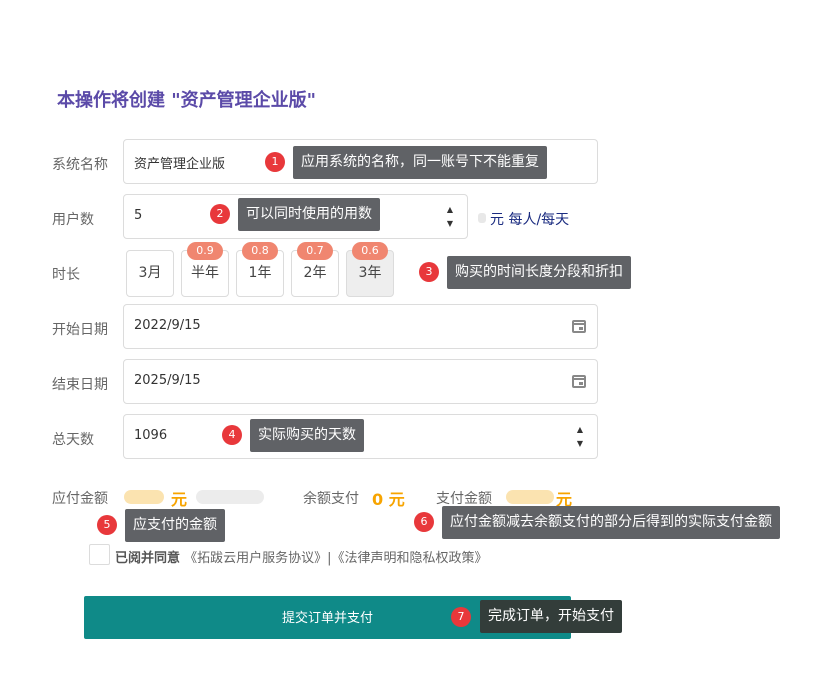 Image resolution: width=839 pixels, height=699 pixels. Describe the element at coordinates (260, 251) in the screenshot. I see `discount-badge-1y: 0.8` at that location.